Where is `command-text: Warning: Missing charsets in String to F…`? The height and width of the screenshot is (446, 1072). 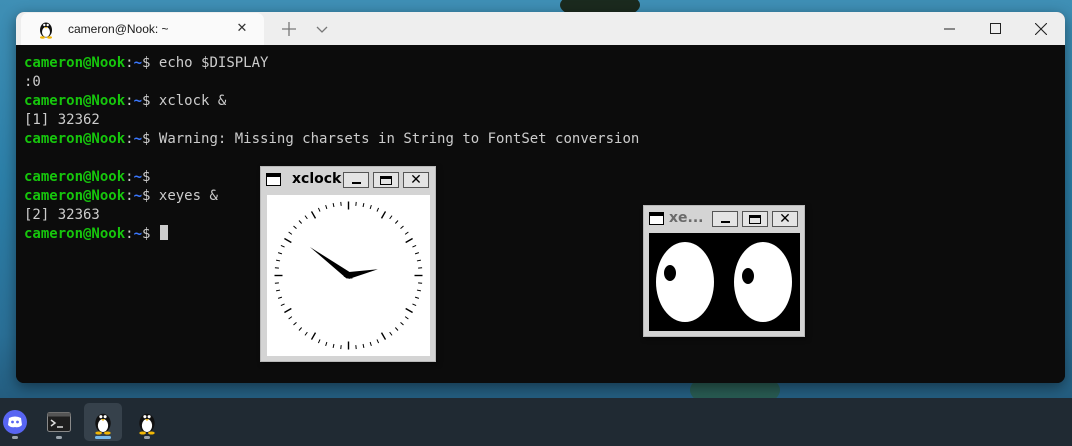
command-text: Warning: Missing charsets in String to F… is located at coordinates (399, 139).